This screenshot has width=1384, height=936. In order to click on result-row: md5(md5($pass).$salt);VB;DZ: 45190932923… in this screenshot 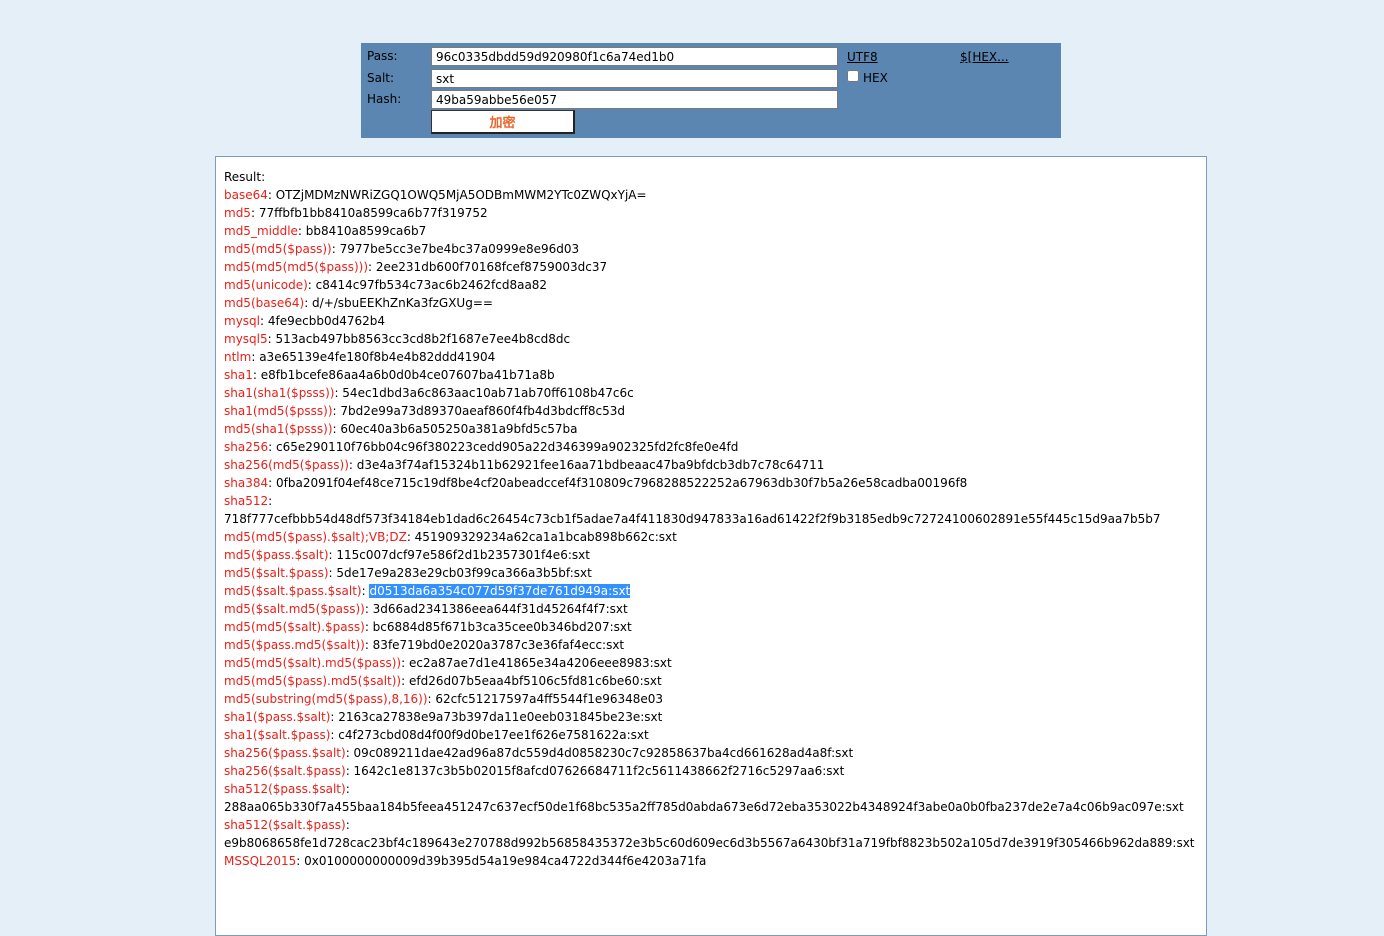, I will do `click(450, 537)`.